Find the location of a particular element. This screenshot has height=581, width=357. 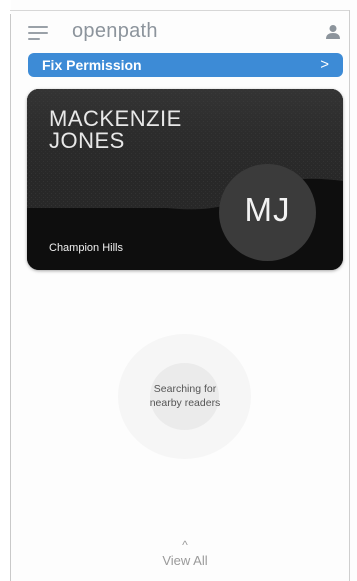

left-border is located at coordinates (10, 297).